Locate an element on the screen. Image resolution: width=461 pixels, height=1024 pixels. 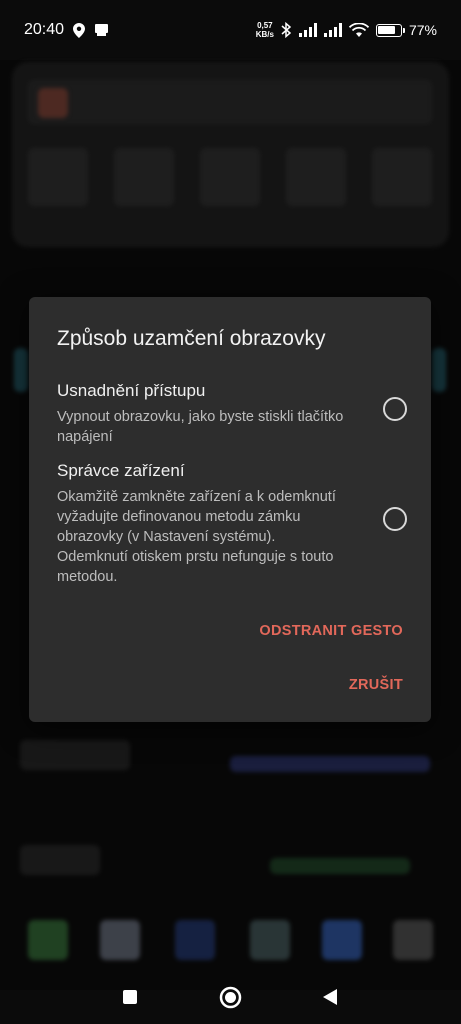
status-time: 20:40 is located at coordinates (44, 29).